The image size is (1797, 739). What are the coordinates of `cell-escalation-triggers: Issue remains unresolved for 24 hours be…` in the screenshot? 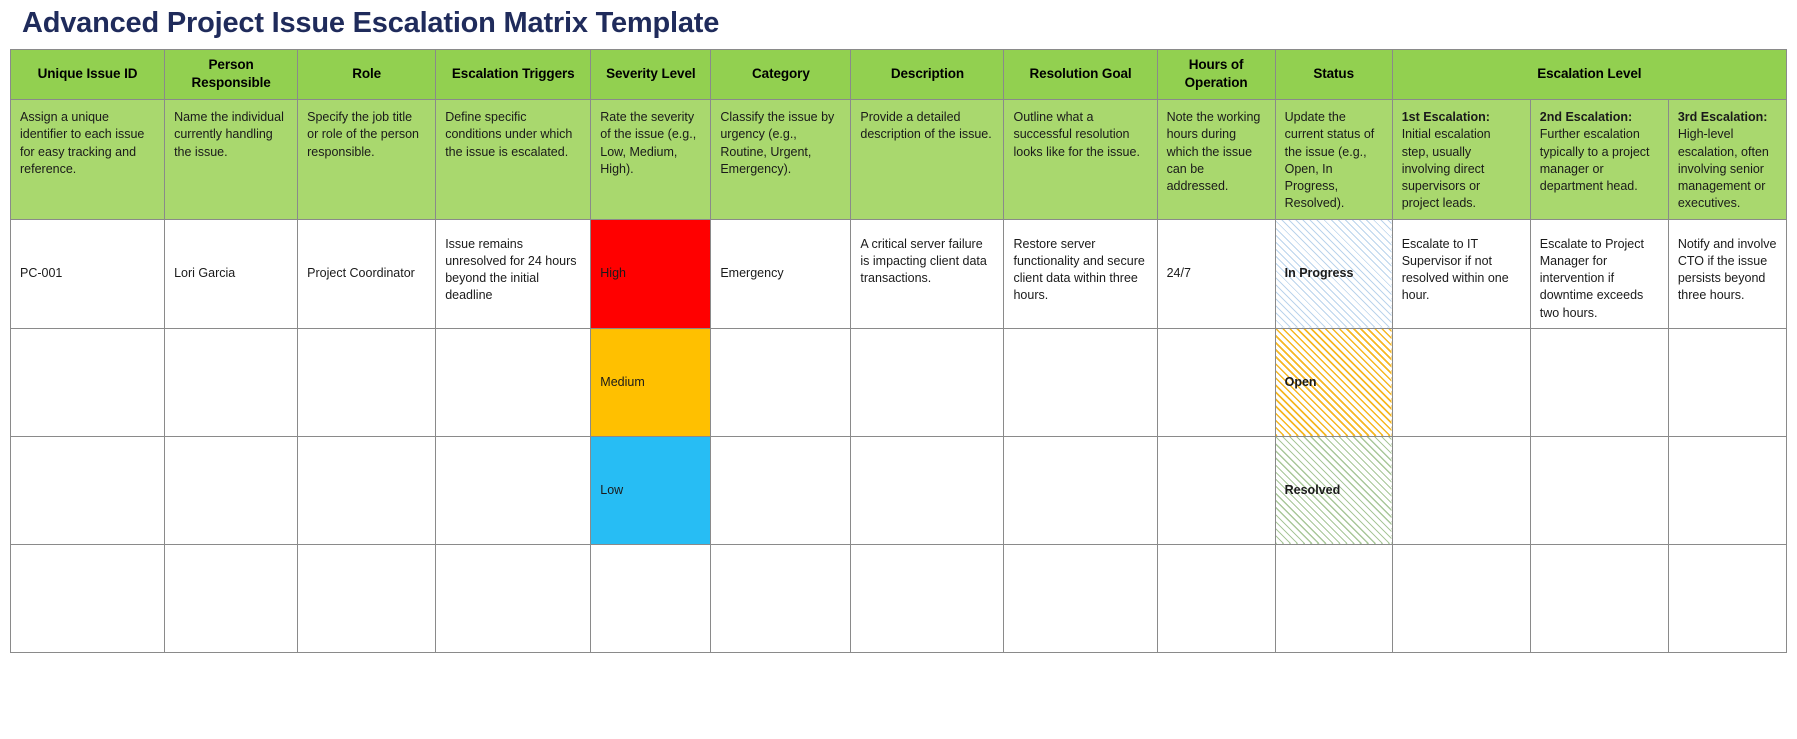 It's located at (513, 273).